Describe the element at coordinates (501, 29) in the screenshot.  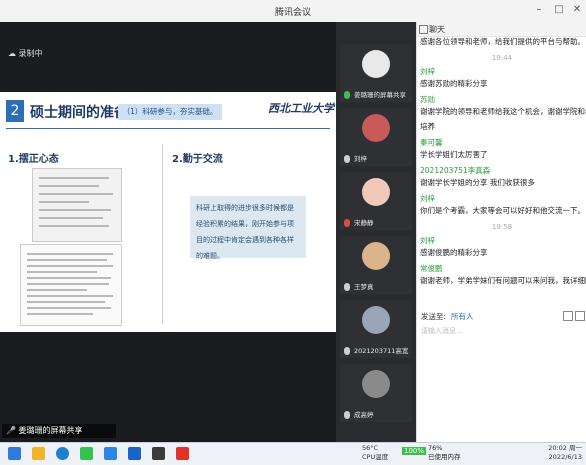
I see `chat-header: 聊天` at that location.